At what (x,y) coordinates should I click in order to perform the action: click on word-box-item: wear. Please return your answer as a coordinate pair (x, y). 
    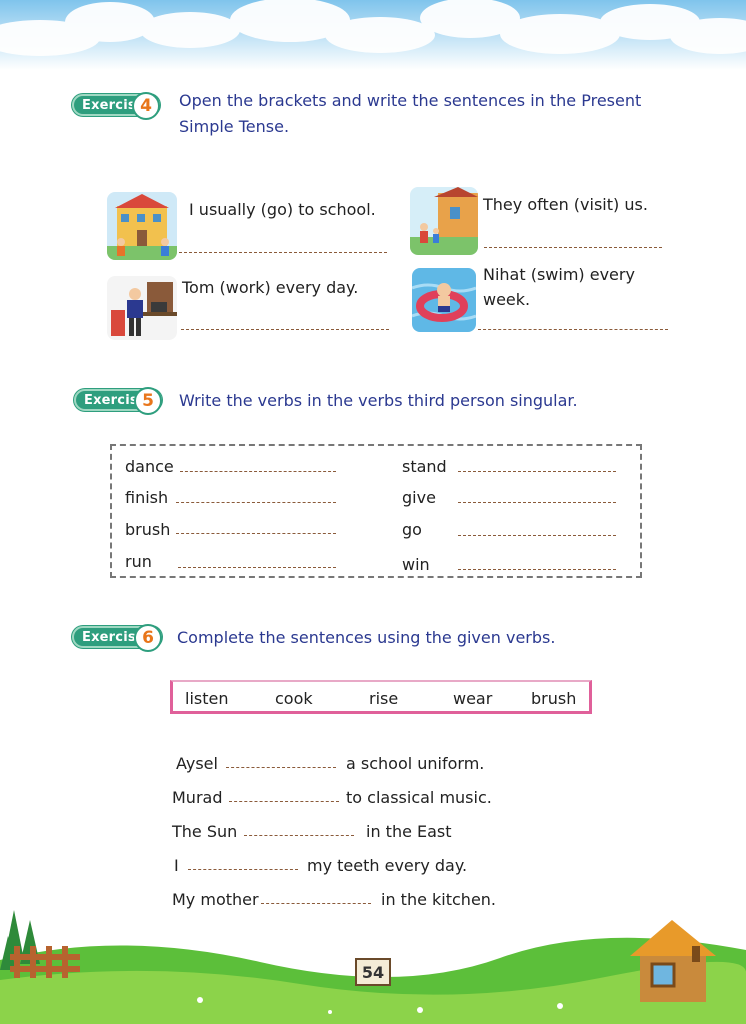
    Looking at the image, I should click on (473, 698).